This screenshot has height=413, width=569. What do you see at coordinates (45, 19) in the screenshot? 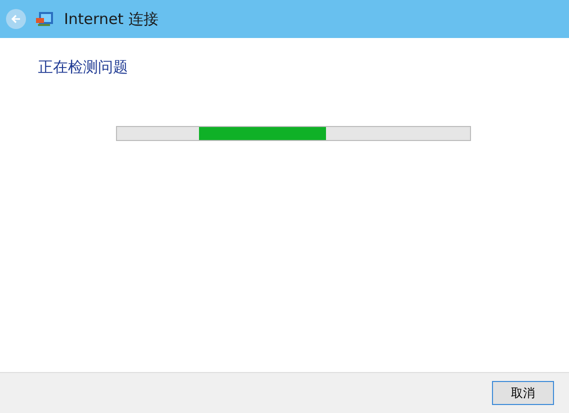
I see `network-icon` at bounding box center [45, 19].